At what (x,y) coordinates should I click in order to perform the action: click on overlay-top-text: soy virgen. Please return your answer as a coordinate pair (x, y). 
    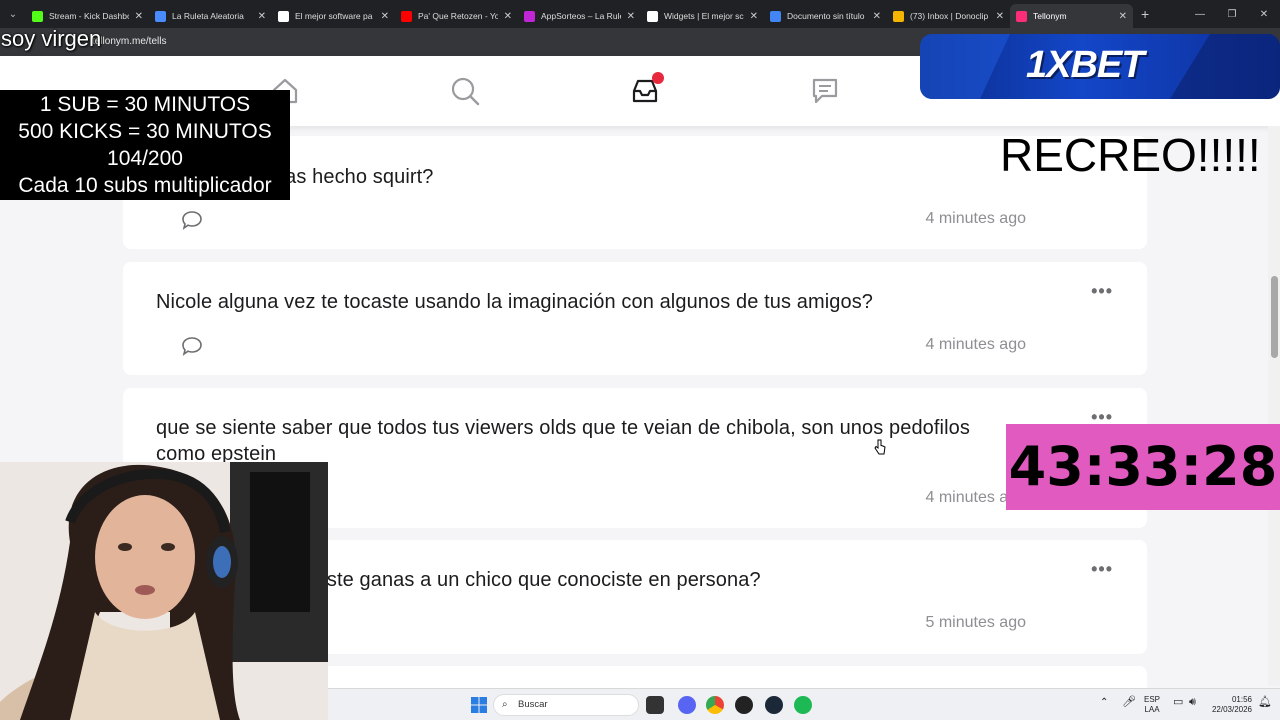
    Looking at the image, I should click on (51, 38).